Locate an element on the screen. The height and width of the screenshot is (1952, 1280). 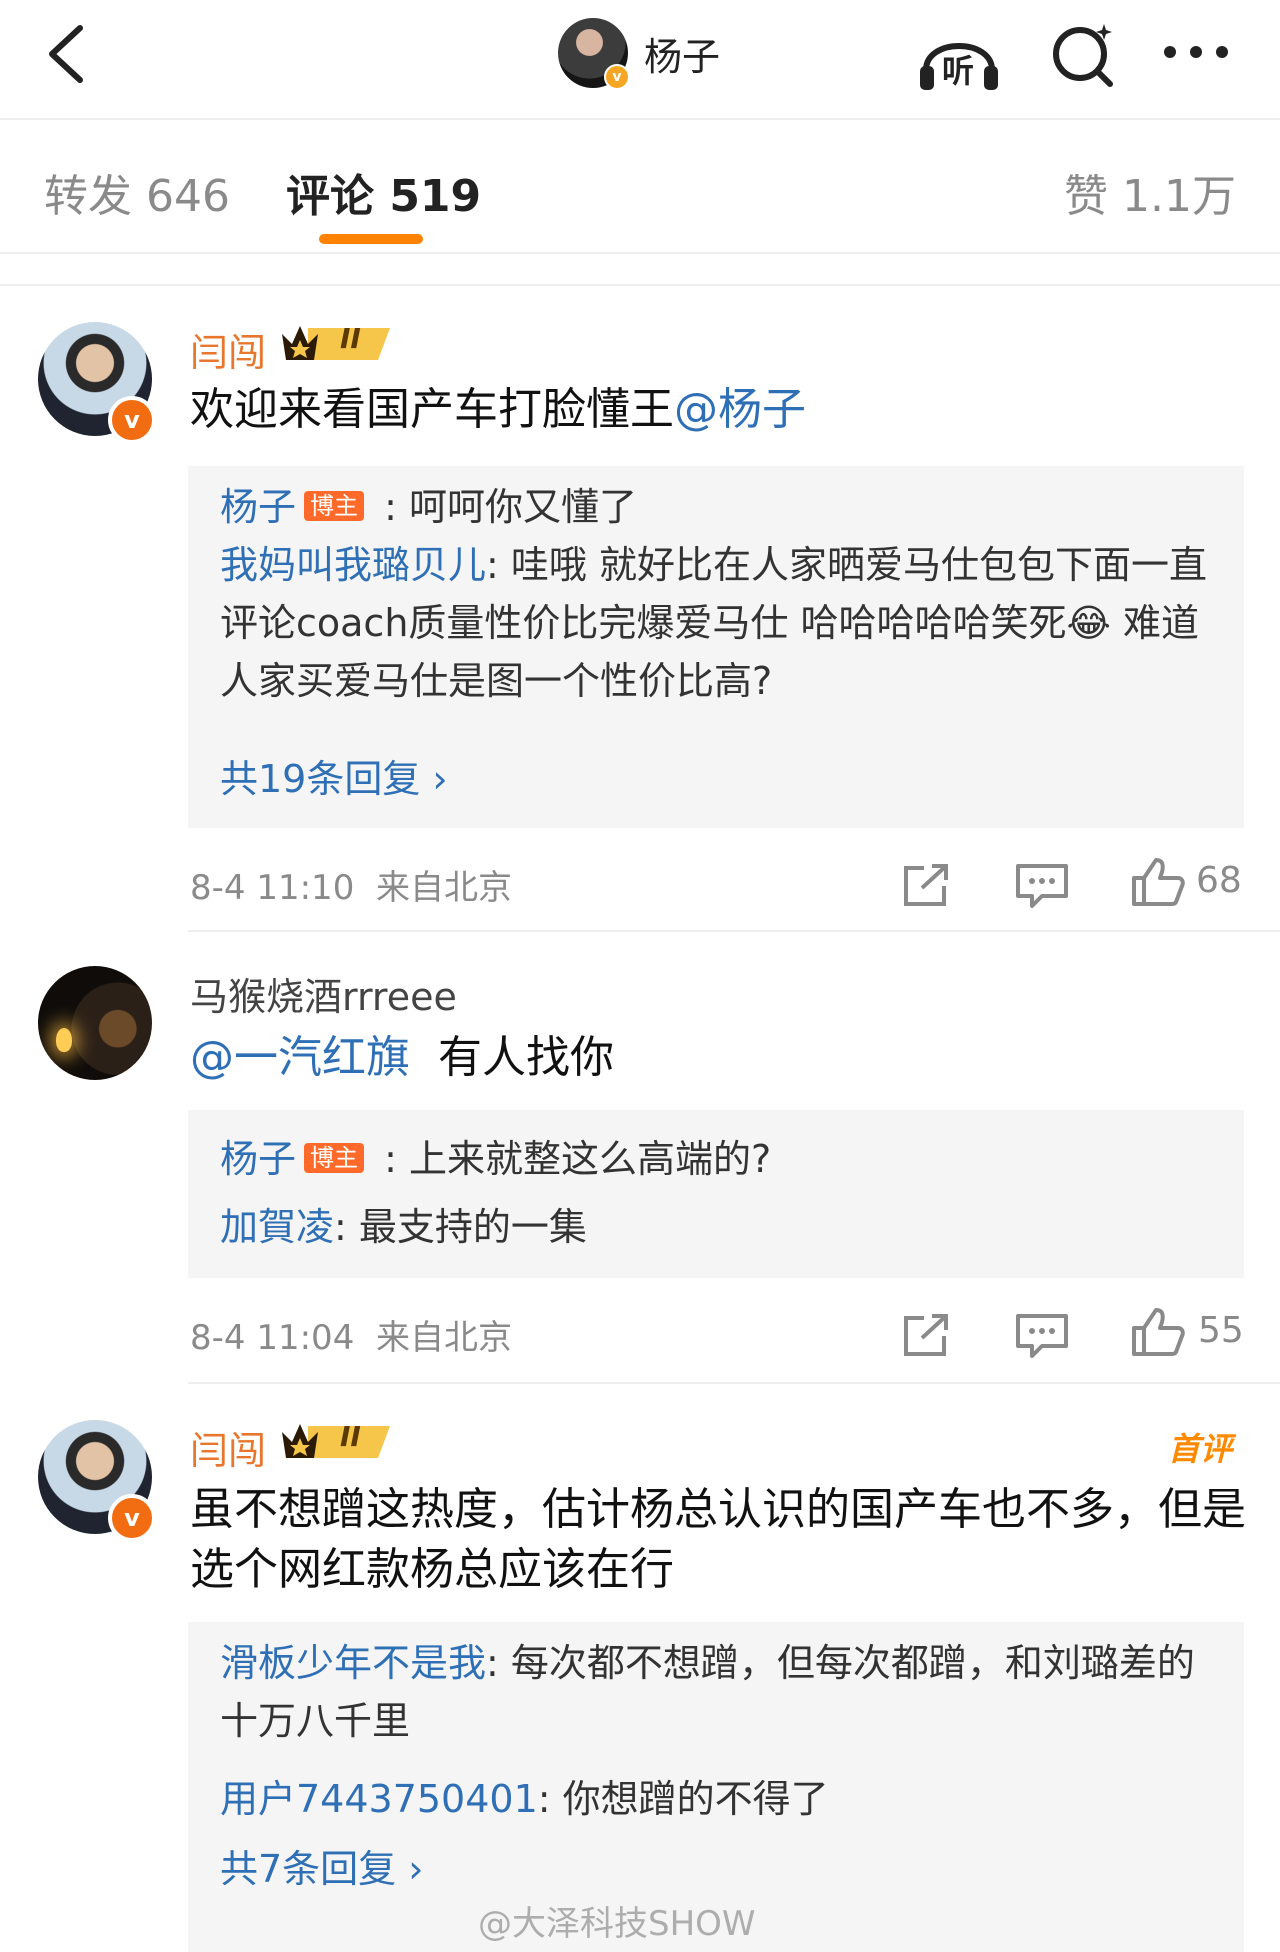
reply-user-name: 加賀凌 is located at coordinates (277, 1227).